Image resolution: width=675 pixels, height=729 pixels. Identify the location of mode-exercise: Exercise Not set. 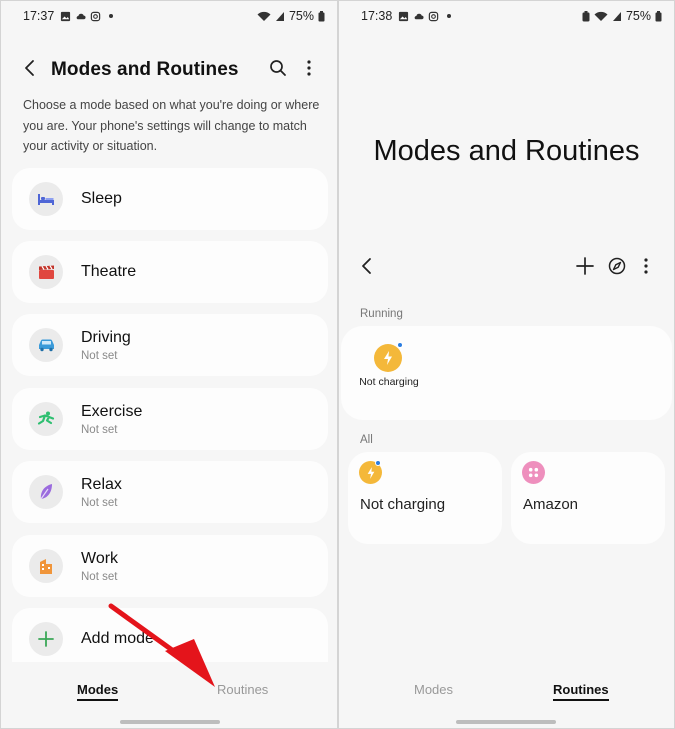
(170, 419).